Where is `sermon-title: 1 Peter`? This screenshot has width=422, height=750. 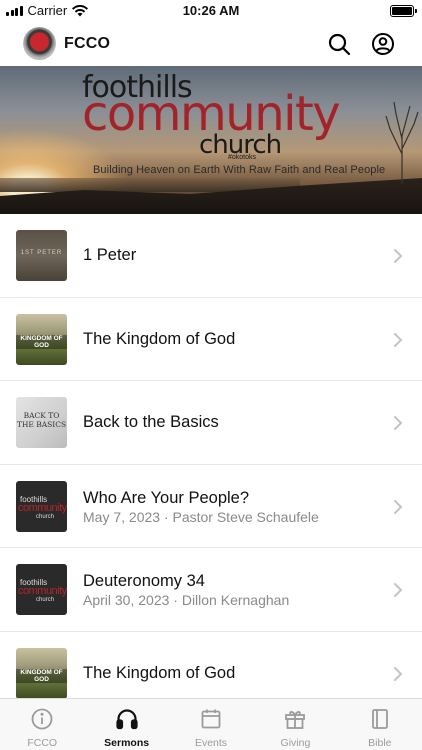
sermon-title: 1 Peter is located at coordinates (110, 255).